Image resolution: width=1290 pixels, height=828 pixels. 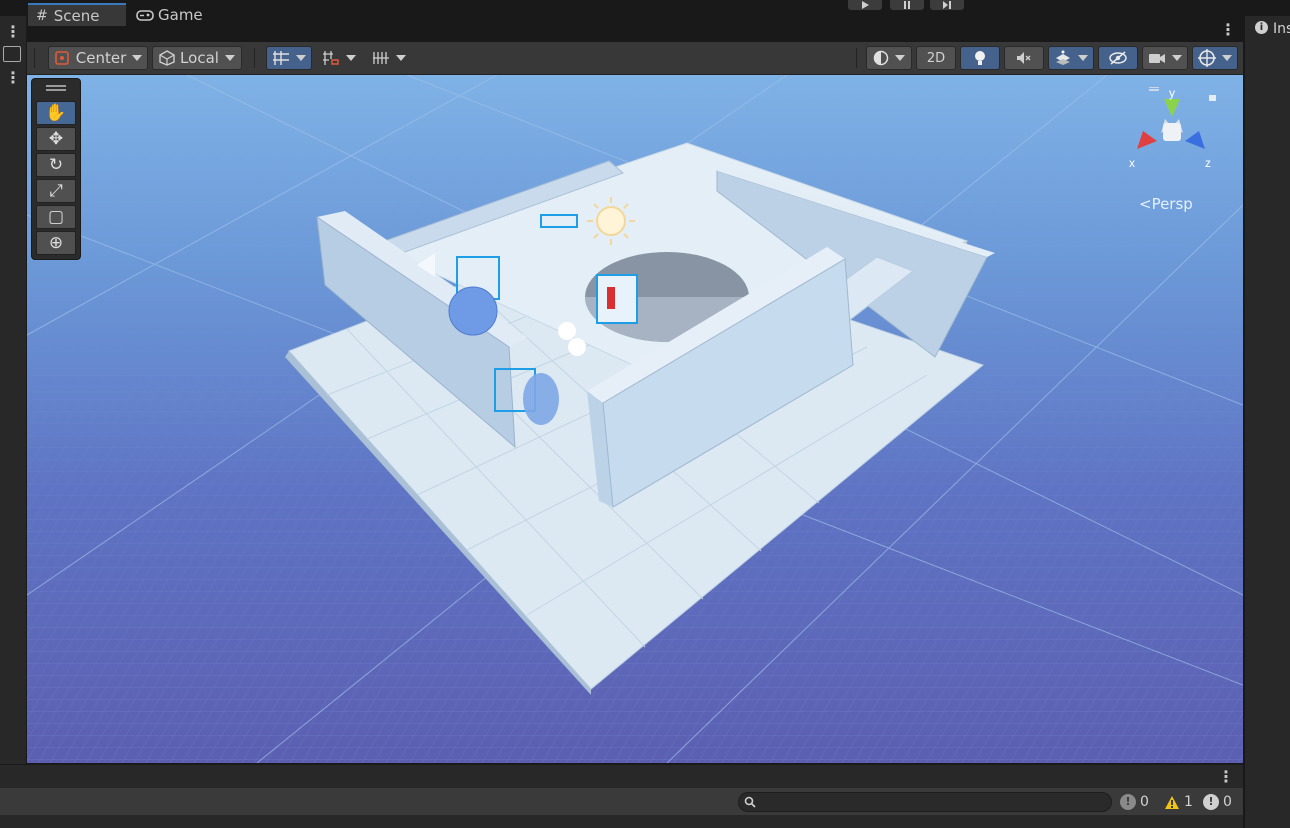 I want to click on warning-count-toggle: 1, so click(x=1178, y=802).